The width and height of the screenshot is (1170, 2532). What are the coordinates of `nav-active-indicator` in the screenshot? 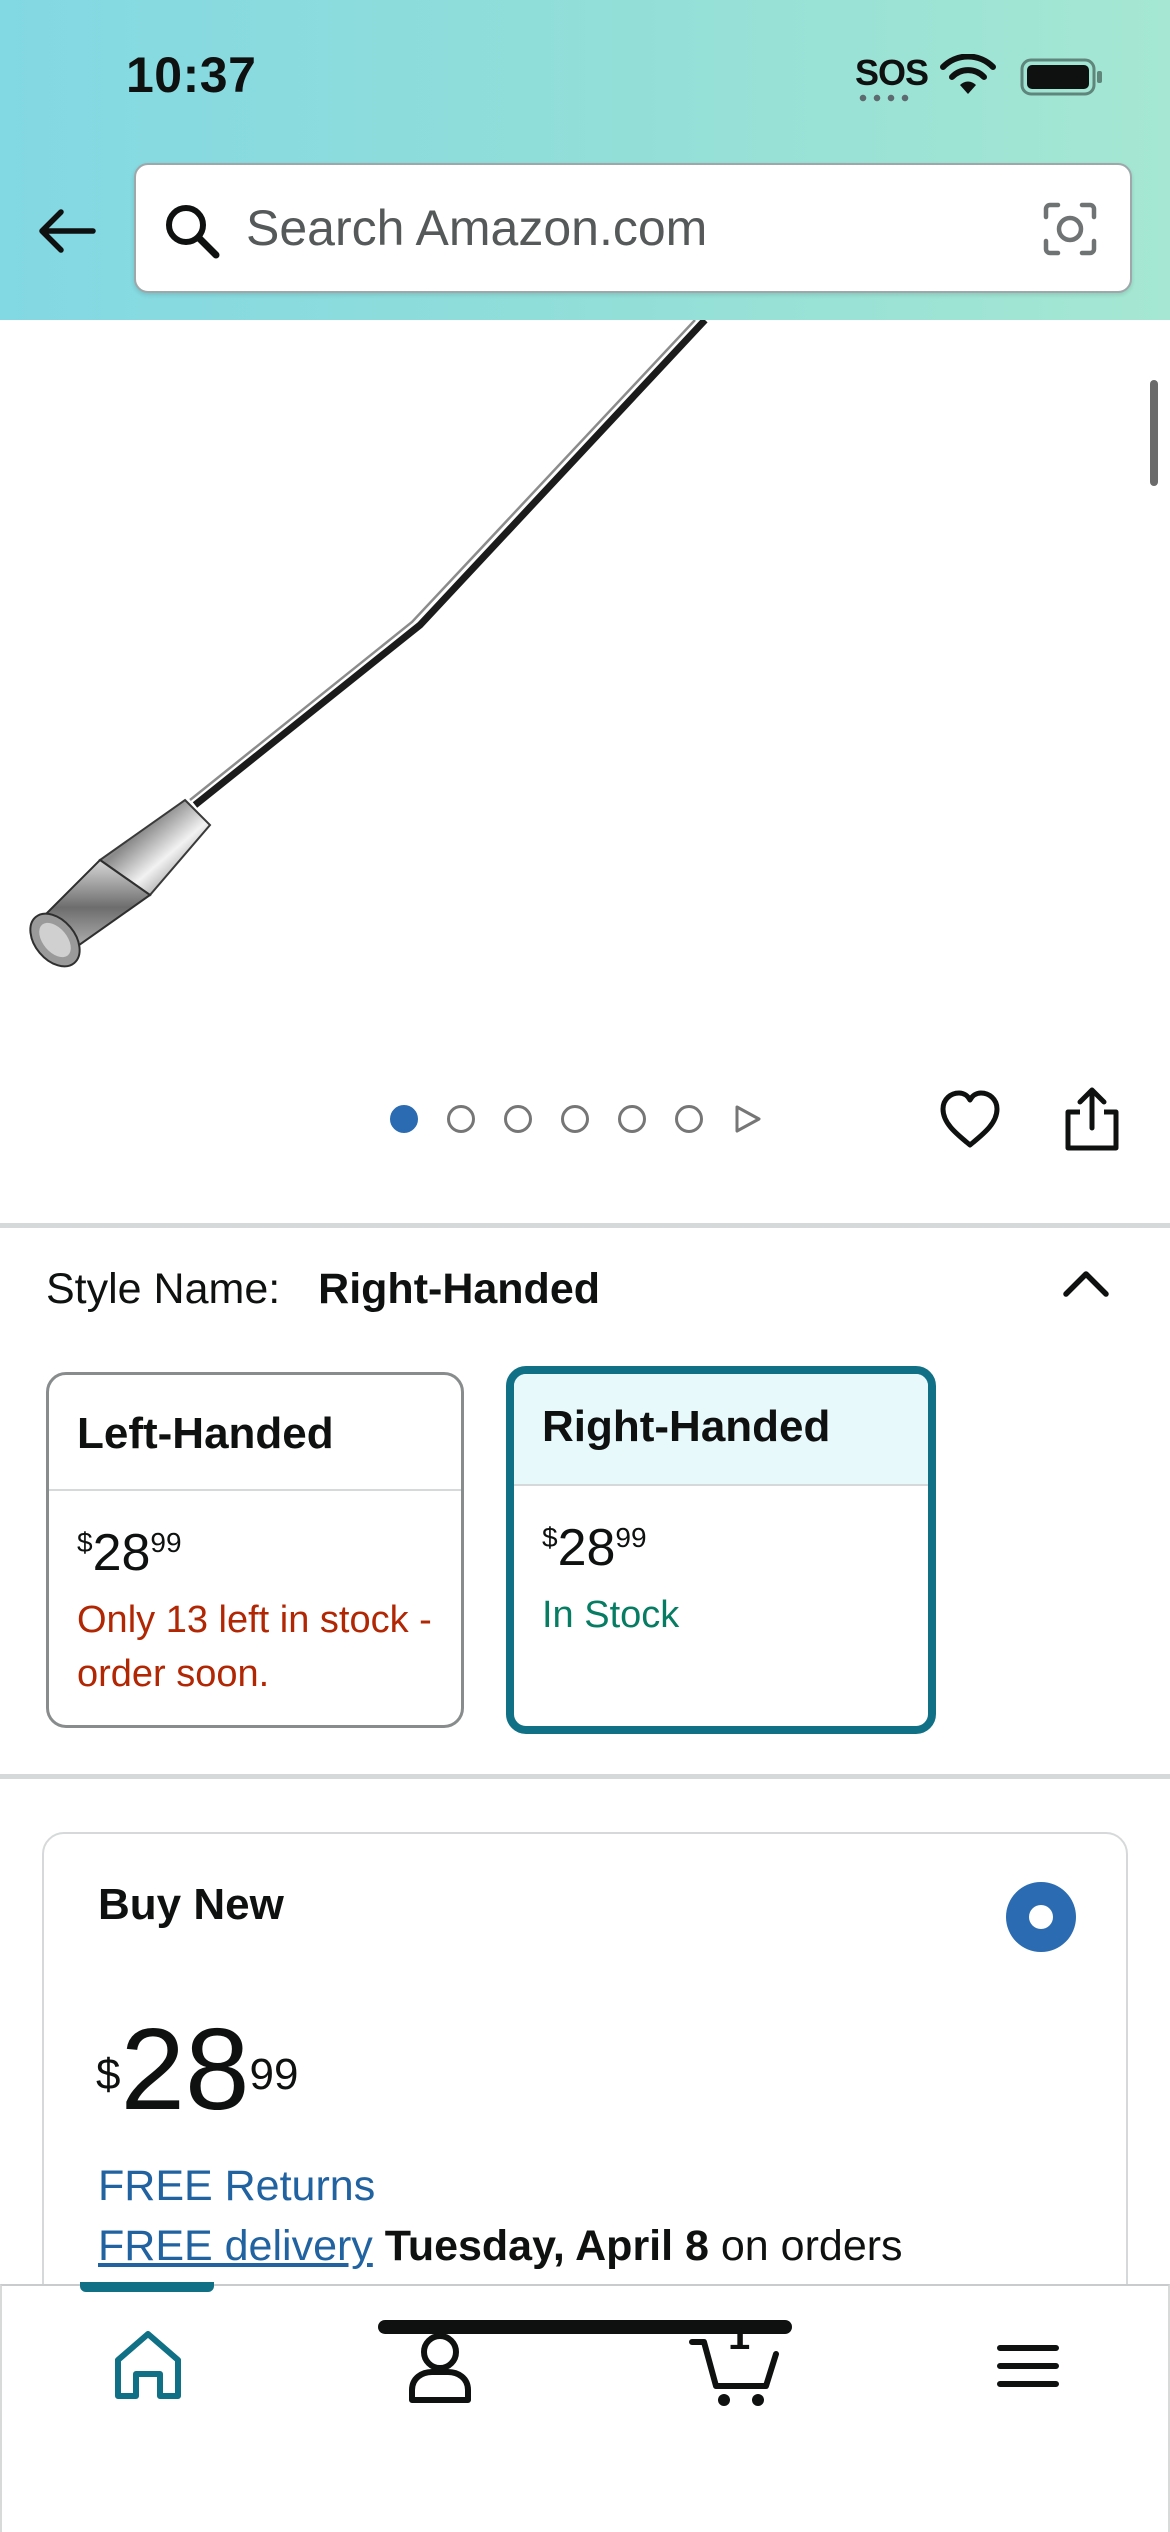 It's located at (147, 2287).